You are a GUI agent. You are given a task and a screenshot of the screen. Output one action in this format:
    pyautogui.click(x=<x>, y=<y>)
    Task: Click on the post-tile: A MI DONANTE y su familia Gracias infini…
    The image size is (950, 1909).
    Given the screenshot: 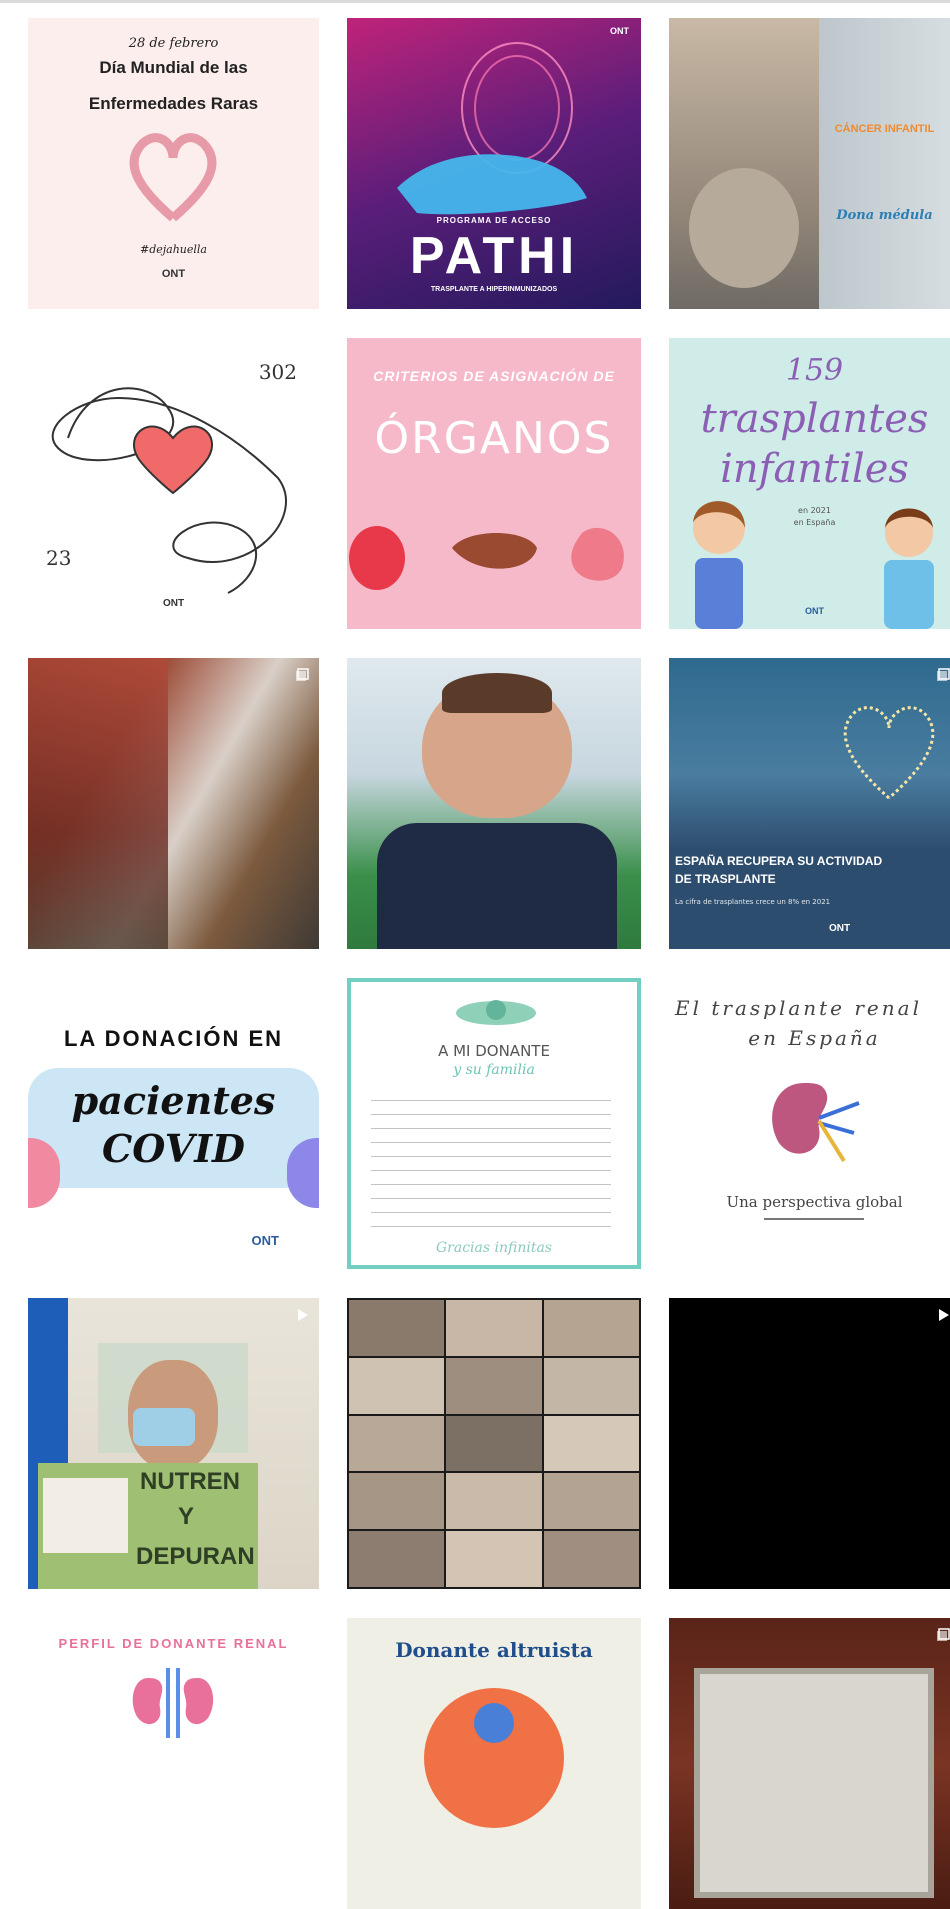 What is the action you would take?
    pyautogui.click(x=494, y=1123)
    